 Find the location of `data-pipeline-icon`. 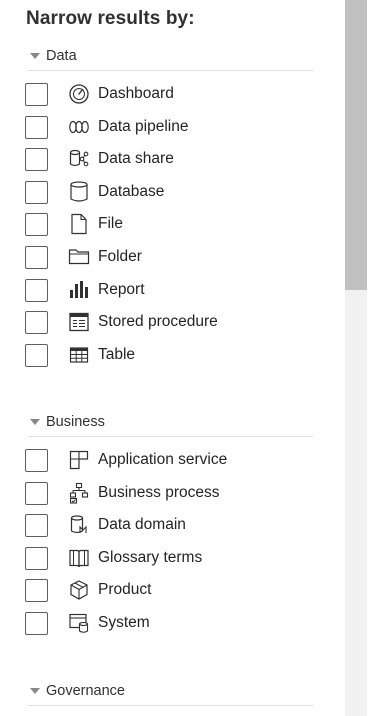

data-pipeline-icon is located at coordinates (79, 127).